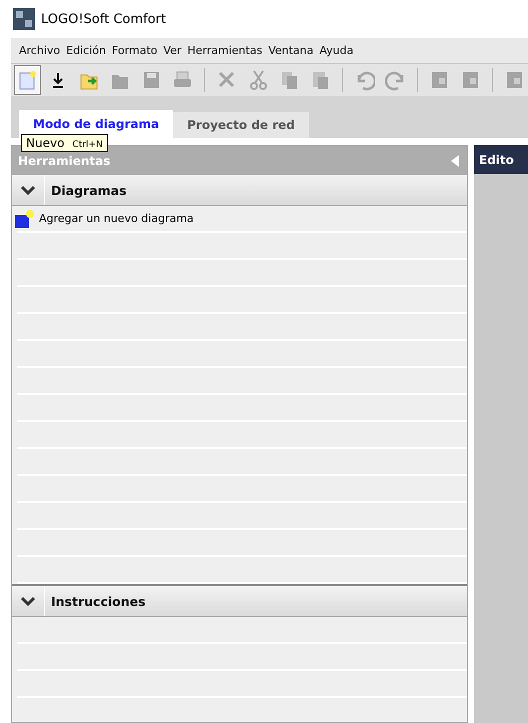 The height and width of the screenshot is (723, 528). What do you see at coordinates (225, 50) in the screenshot?
I see `menu-item: Herramientas` at bounding box center [225, 50].